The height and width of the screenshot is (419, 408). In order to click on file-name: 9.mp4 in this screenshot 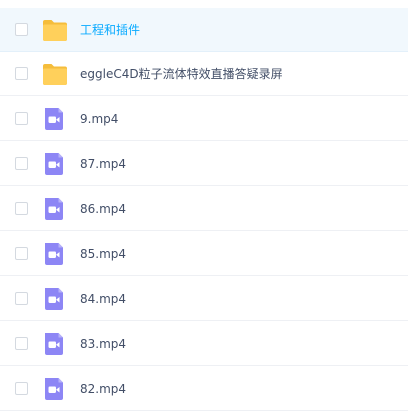, I will do `click(99, 119)`.